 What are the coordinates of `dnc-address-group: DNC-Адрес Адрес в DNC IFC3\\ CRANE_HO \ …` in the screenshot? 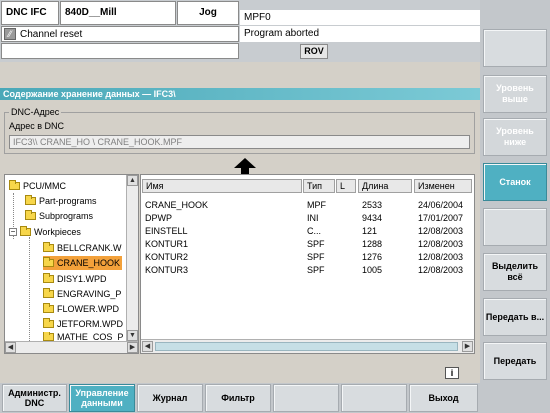 It's located at (239, 130).